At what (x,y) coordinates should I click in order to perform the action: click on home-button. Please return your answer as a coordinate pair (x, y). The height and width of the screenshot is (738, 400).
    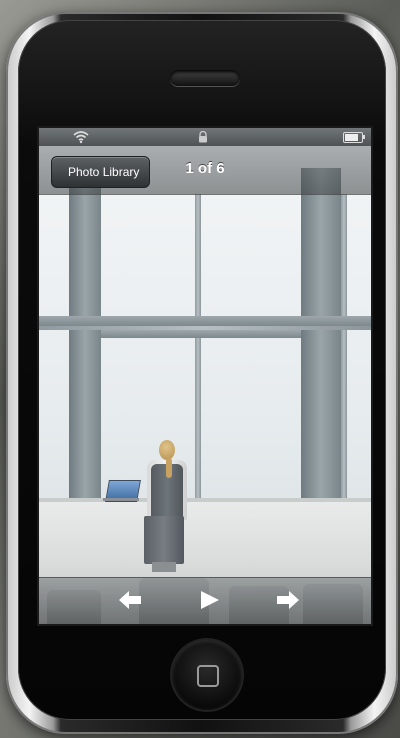
    Looking at the image, I should click on (207, 675).